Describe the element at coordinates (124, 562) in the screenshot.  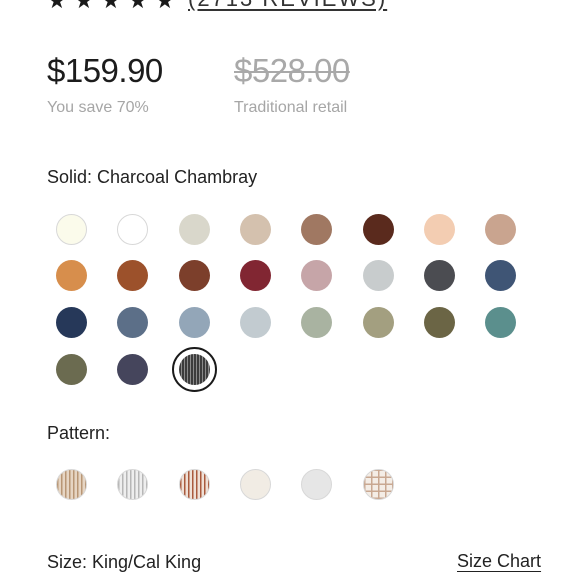
I see `size-label: Size: King/Cal King` at that location.